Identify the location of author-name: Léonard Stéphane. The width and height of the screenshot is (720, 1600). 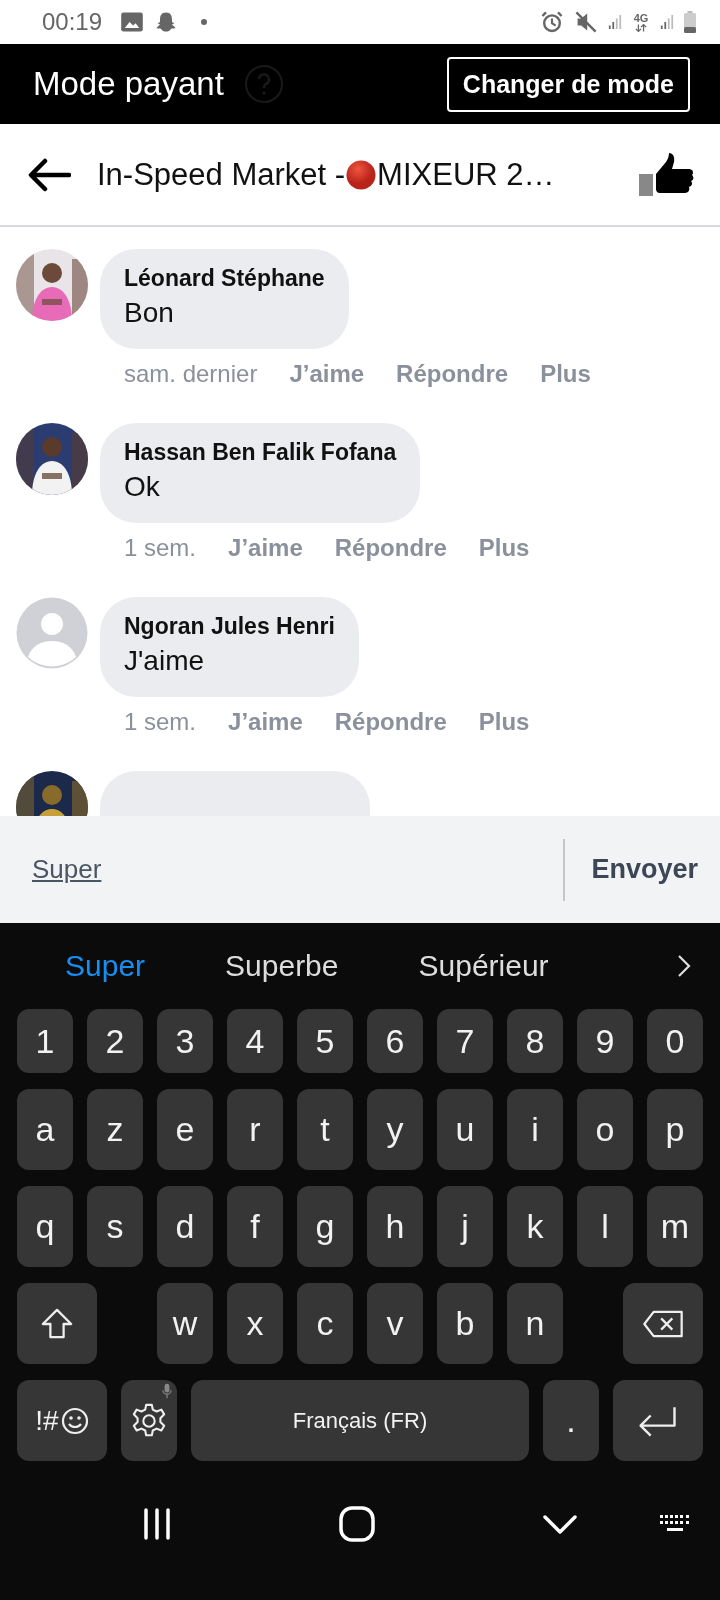
(224, 278).